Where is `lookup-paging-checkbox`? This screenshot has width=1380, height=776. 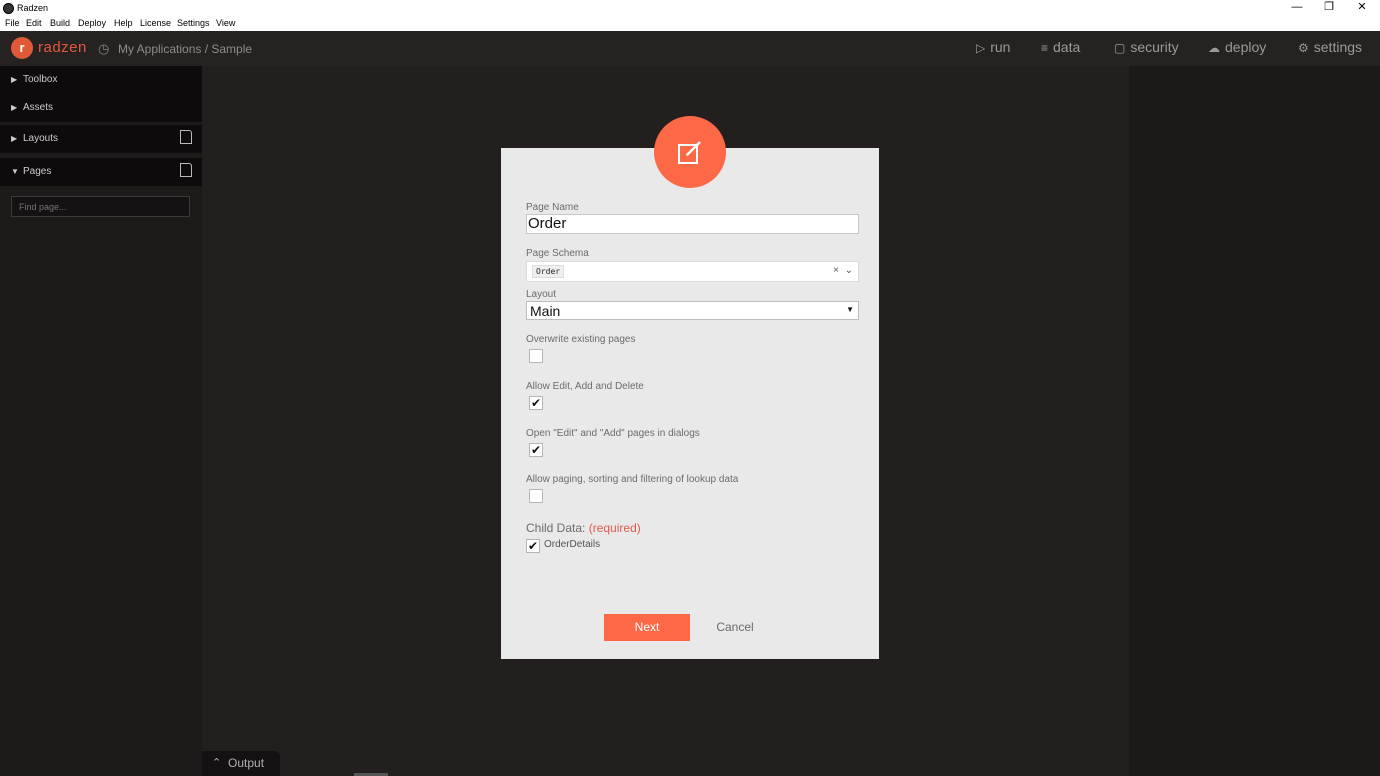
lookup-paging-checkbox is located at coordinates (536, 496).